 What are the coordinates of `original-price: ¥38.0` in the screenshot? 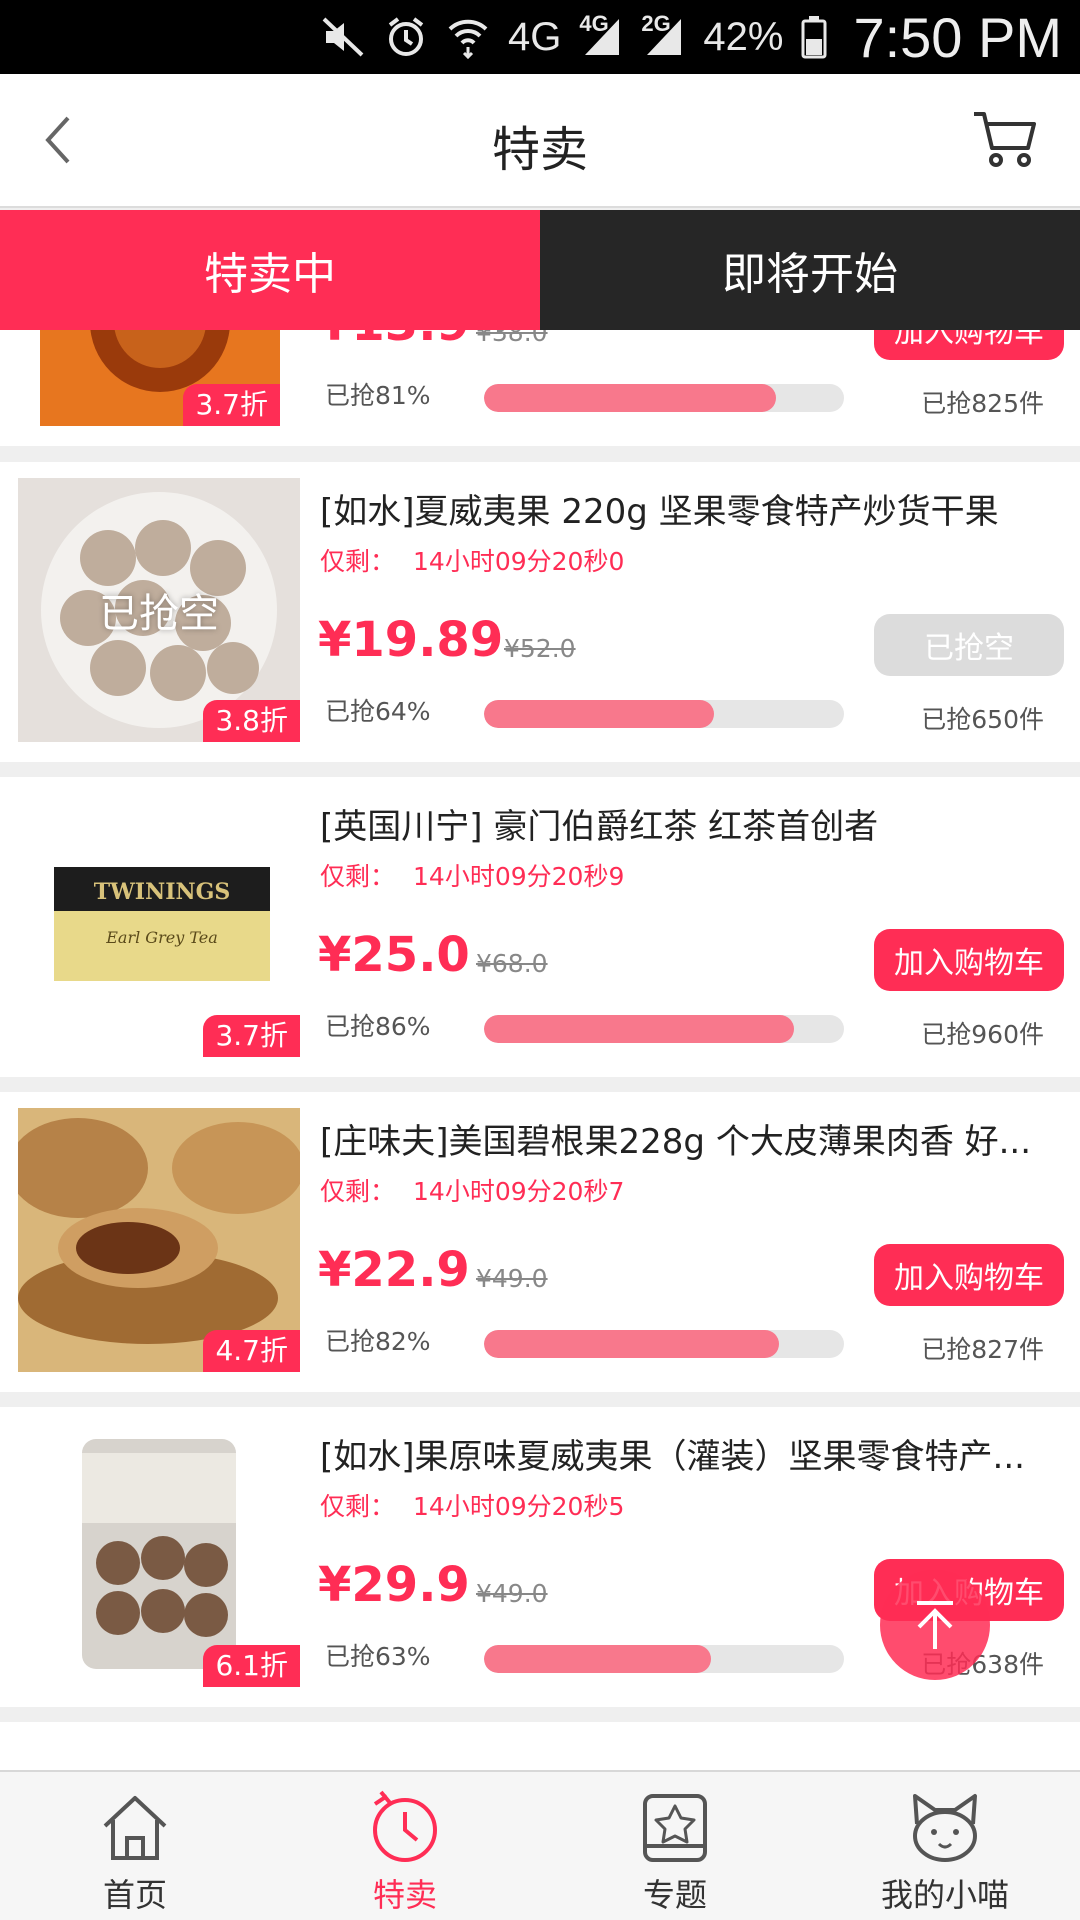 It's located at (512, 338).